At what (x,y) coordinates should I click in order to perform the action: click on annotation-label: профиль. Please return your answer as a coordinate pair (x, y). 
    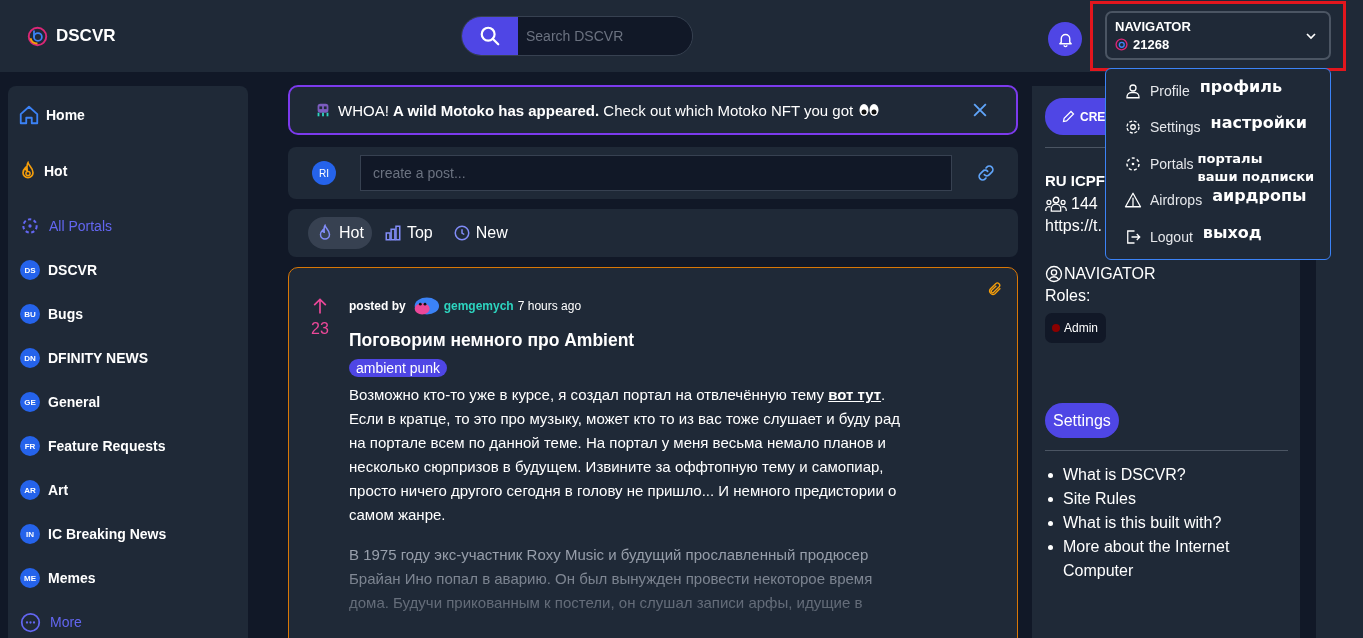
    Looking at the image, I should click on (1241, 87).